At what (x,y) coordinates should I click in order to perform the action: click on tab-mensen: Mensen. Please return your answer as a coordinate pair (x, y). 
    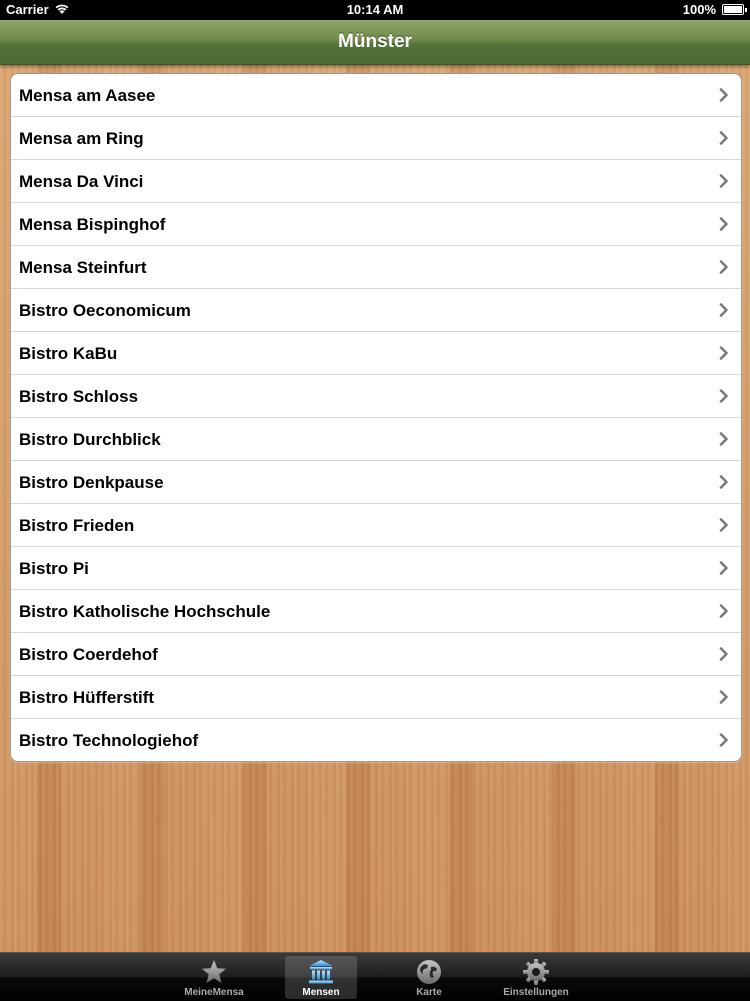
    Looking at the image, I should click on (321, 977).